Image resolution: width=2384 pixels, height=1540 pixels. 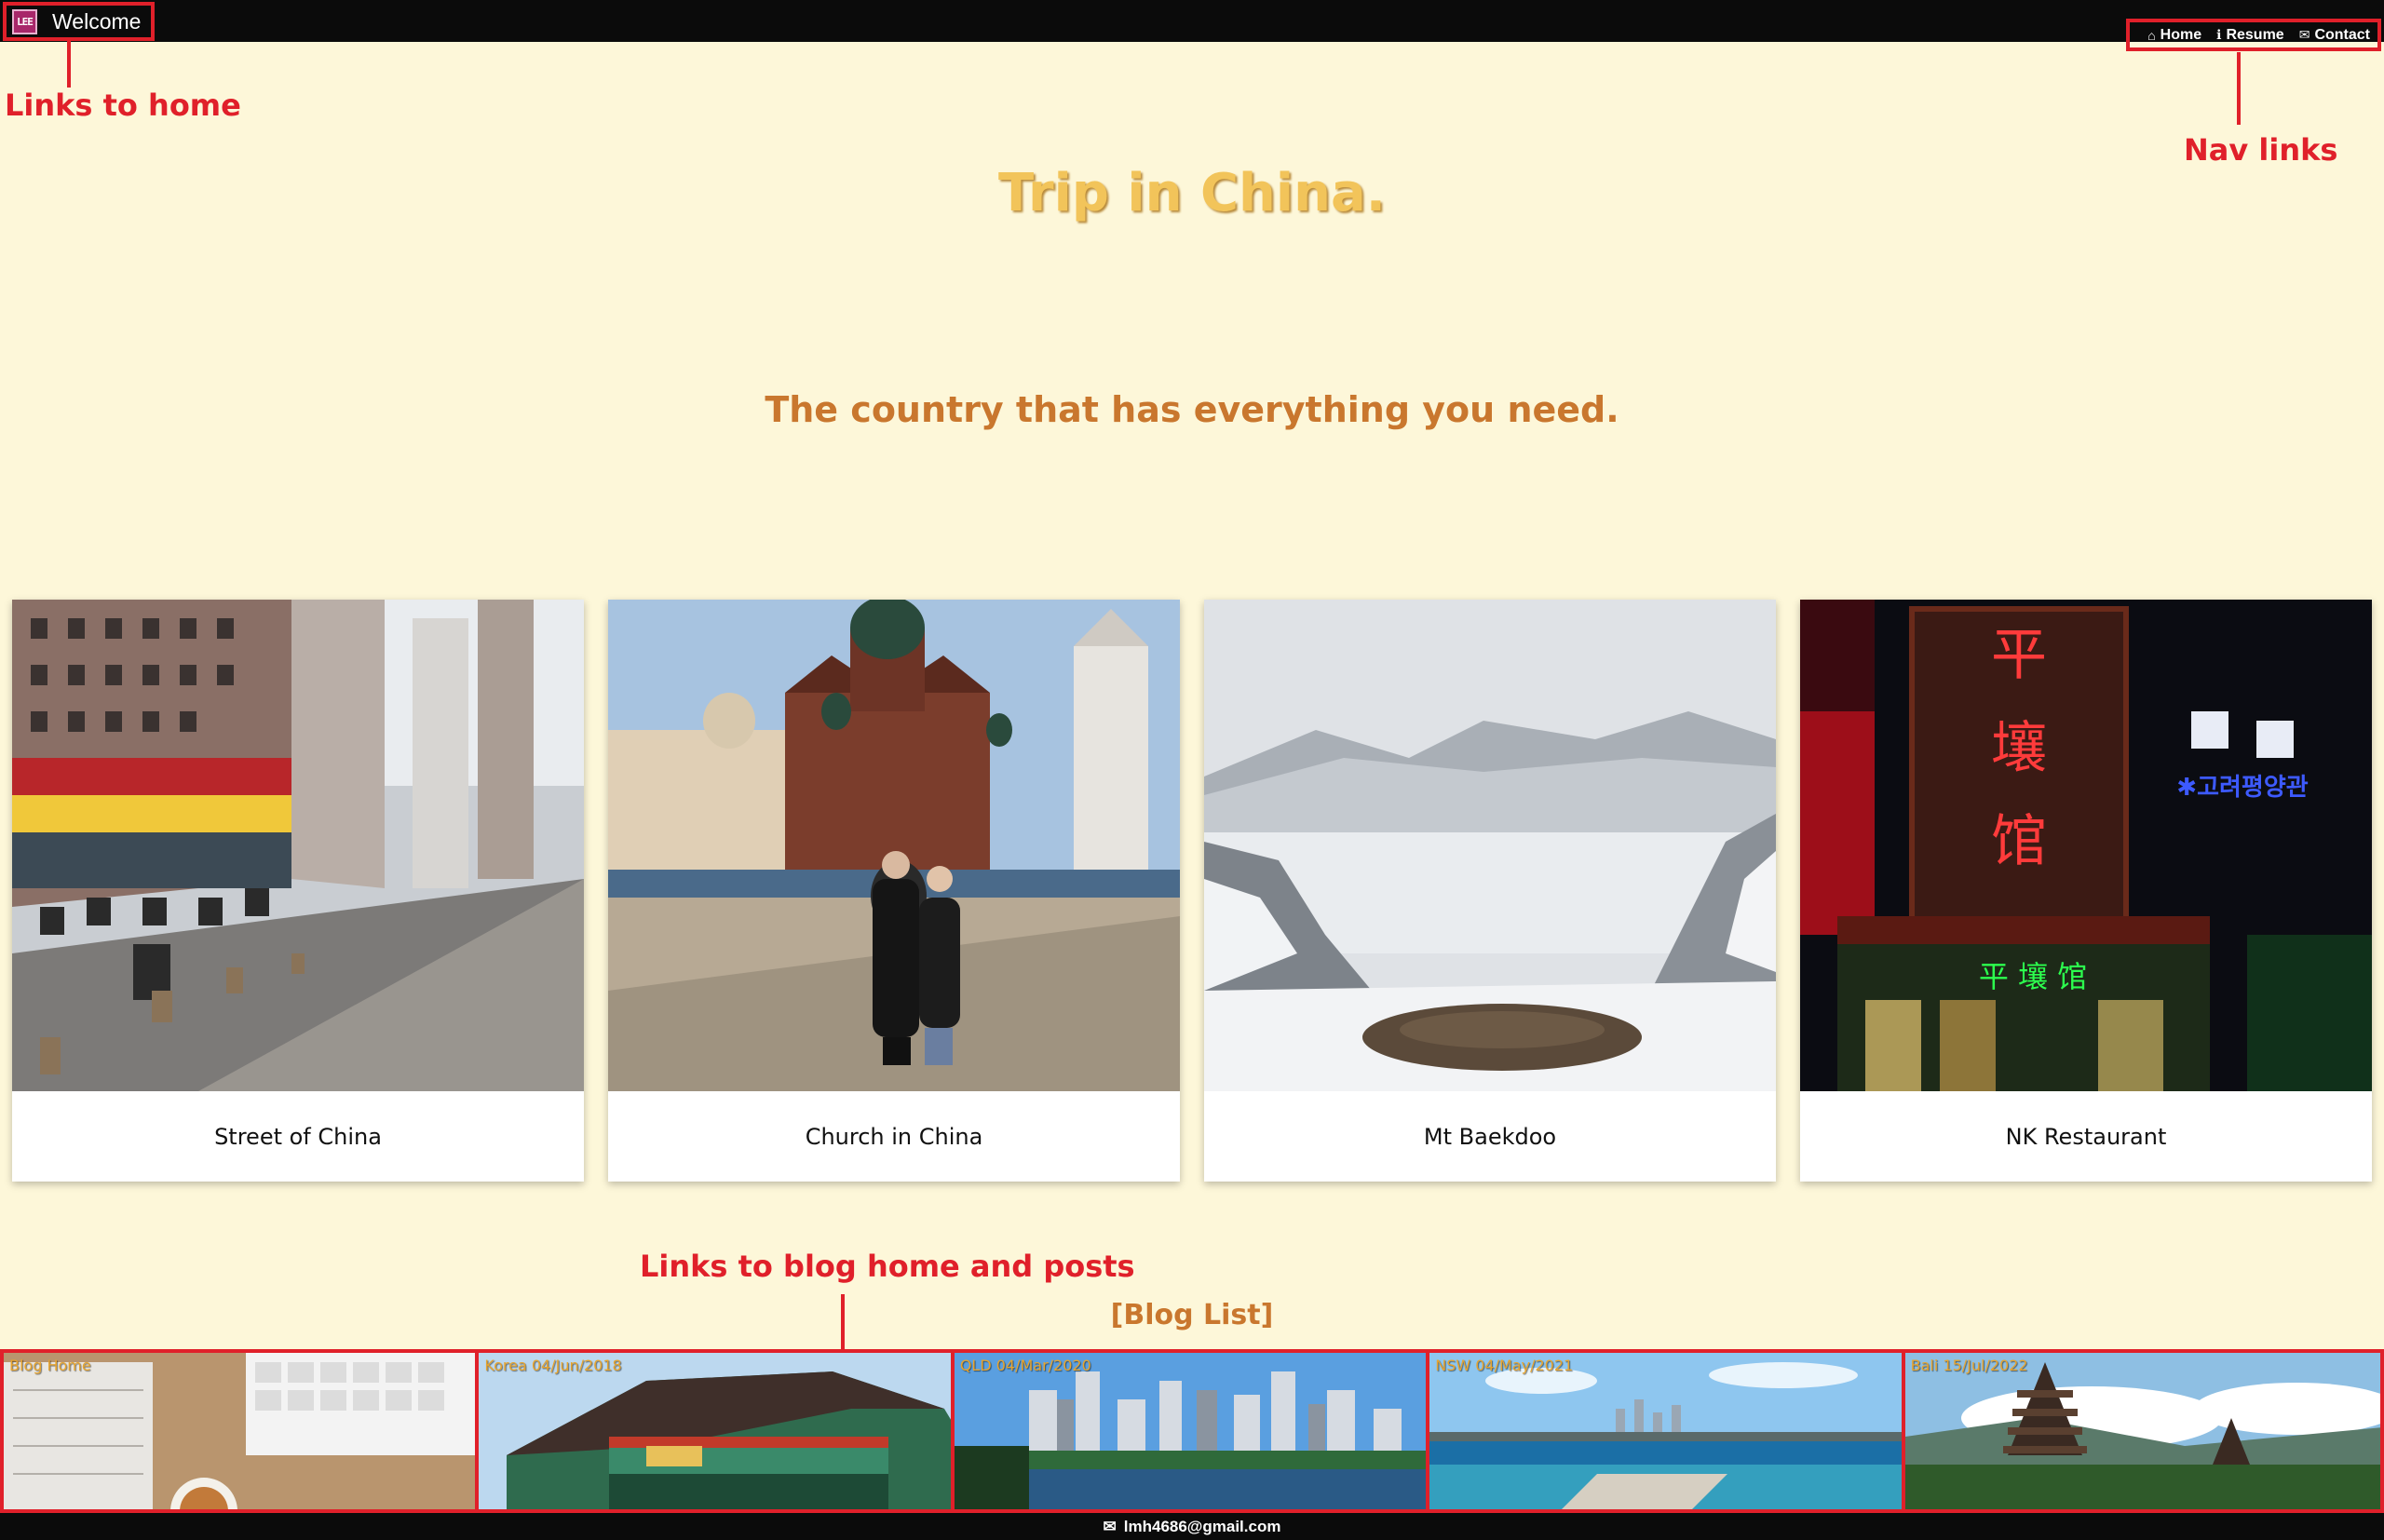 I want to click on blog-home-thumbnail, so click(x=240, y=1431).